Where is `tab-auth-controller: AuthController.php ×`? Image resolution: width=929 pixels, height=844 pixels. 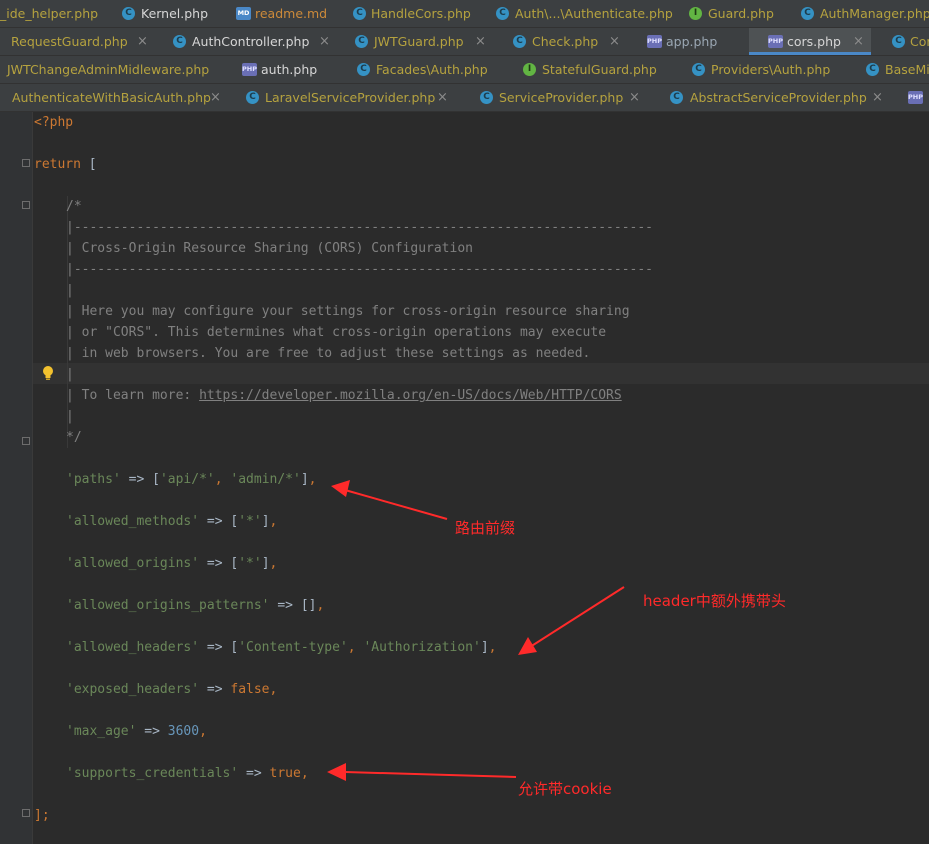
tab-auth-controller: AuthController.php × is located at coordinates (255, 41).